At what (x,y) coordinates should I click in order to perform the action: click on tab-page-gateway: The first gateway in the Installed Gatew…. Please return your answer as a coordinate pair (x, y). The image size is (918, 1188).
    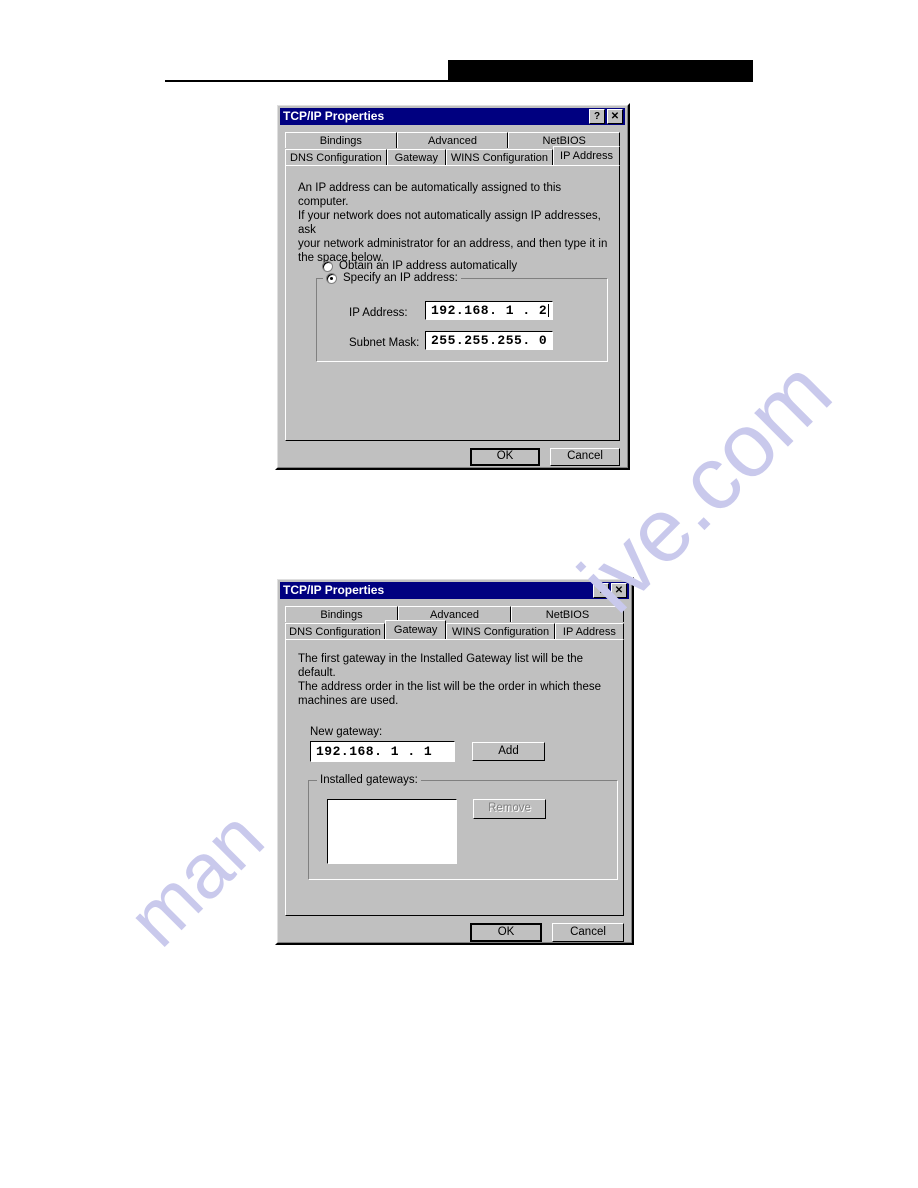
    Looking at the image, I should click on (454, 777).